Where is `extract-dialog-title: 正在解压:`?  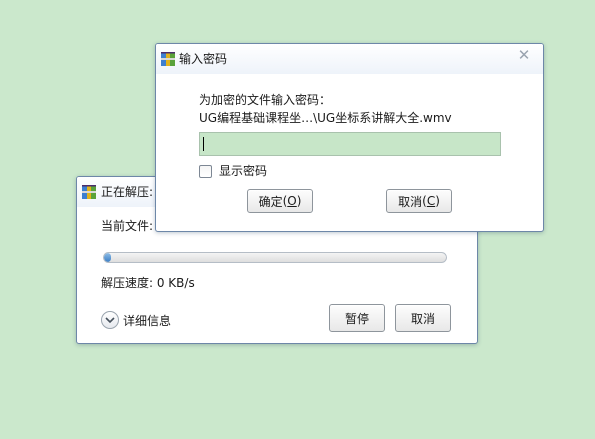
extract-dialog-title: 正在解压: is located at coordinates (127, 192).